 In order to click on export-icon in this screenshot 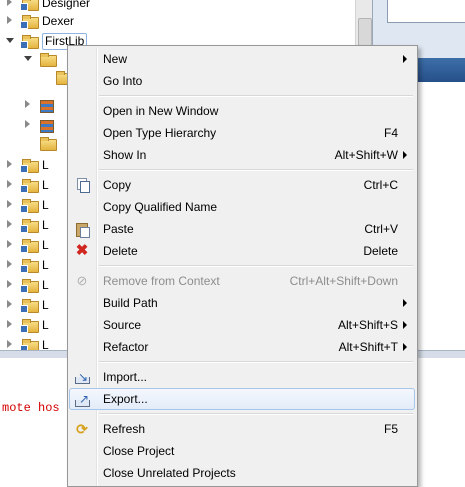, I will do `click(82, 399)`.